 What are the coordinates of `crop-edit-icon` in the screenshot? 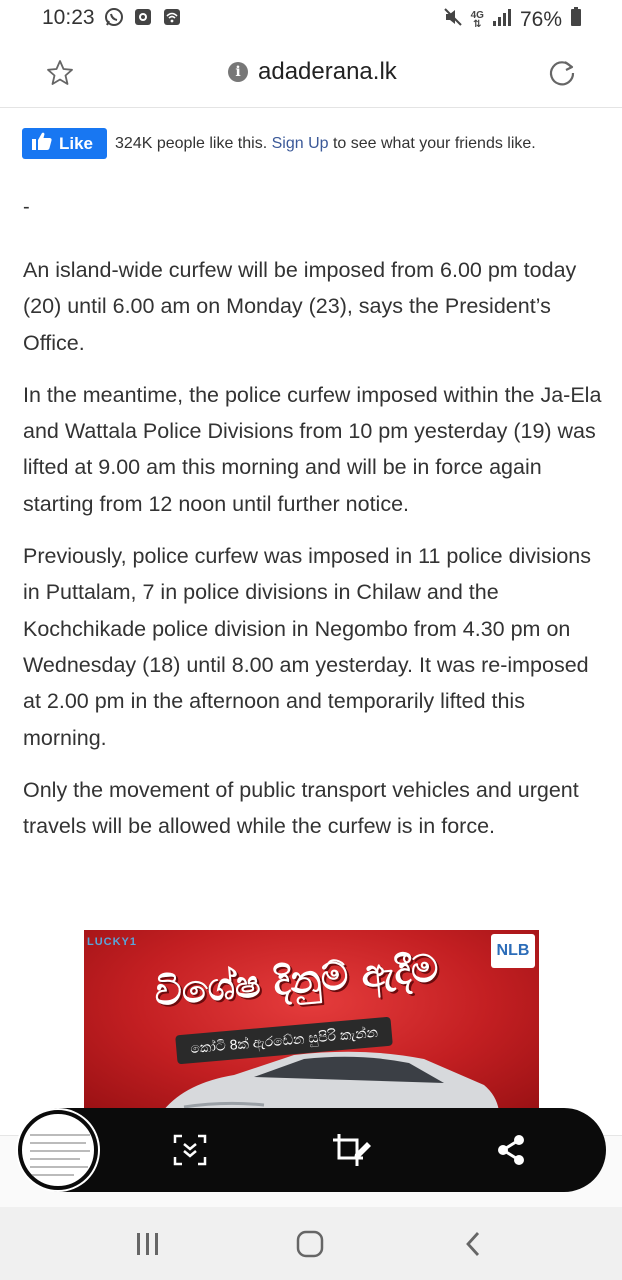 It's located at (351, 1150).